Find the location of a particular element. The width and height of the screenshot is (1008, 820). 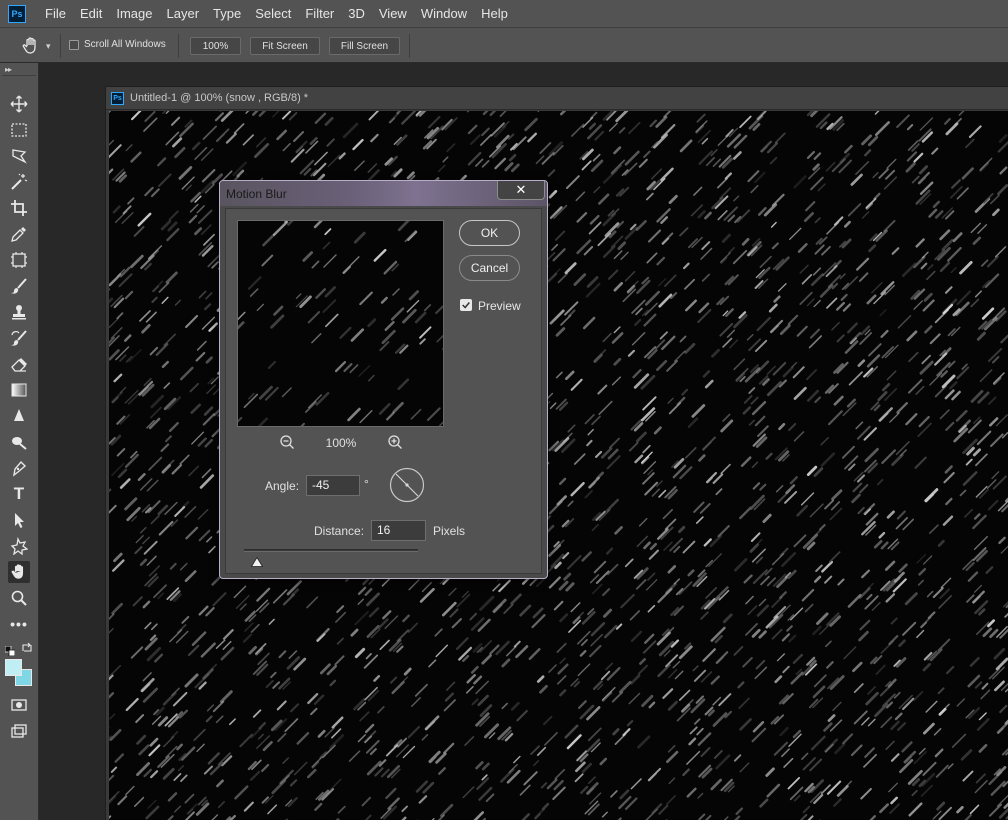

preview-label: Preview is located at coordinates (499, 306).